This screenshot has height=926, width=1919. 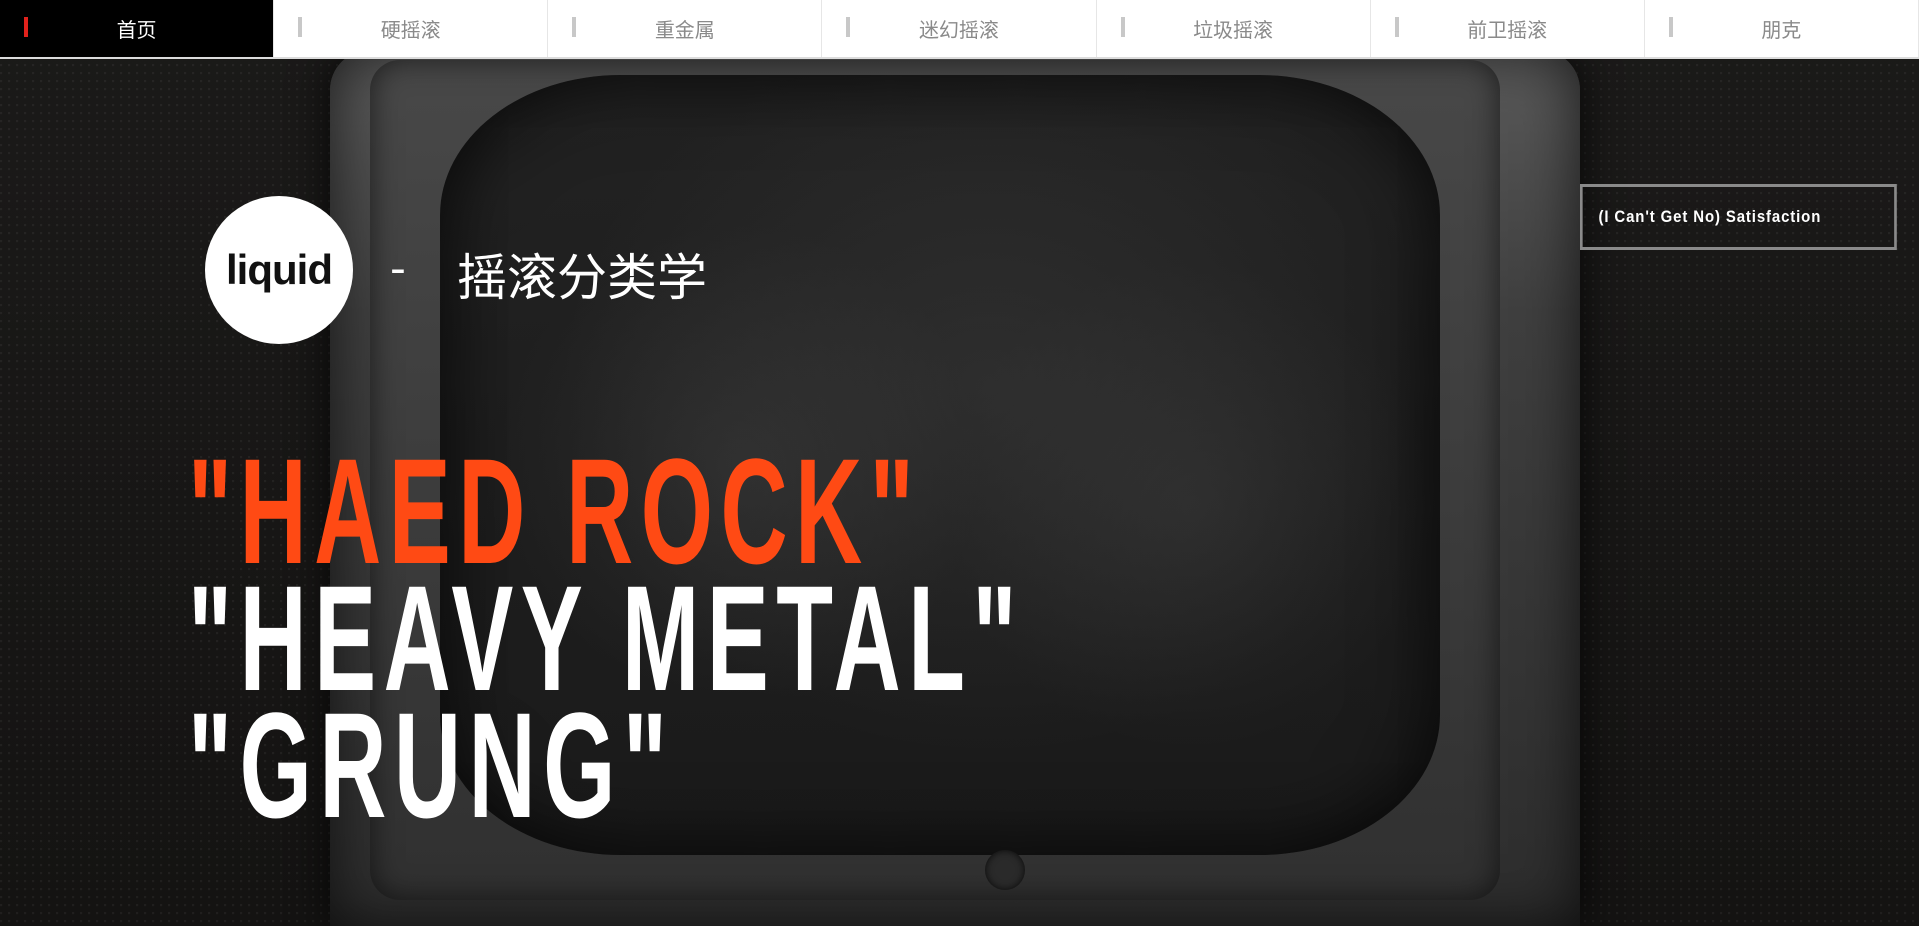 I want to click on nav-item-home: 首页, so click(x=137, y=28).